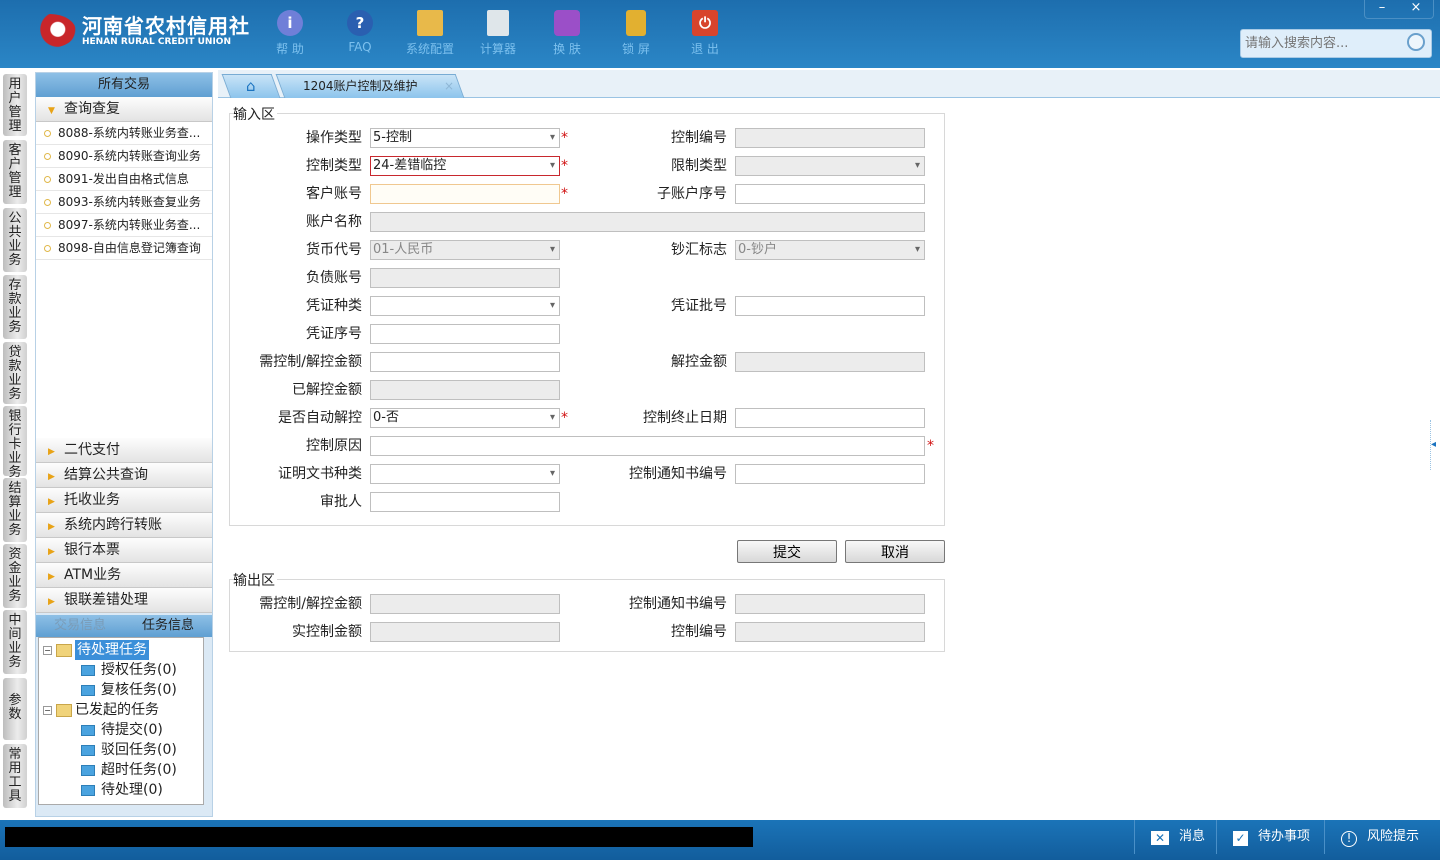  What do you see at coordinates (15, 172) in the screenshot?
I see `vtab-customer-mgmt: 客户管理` at bounding box center [15, 172].